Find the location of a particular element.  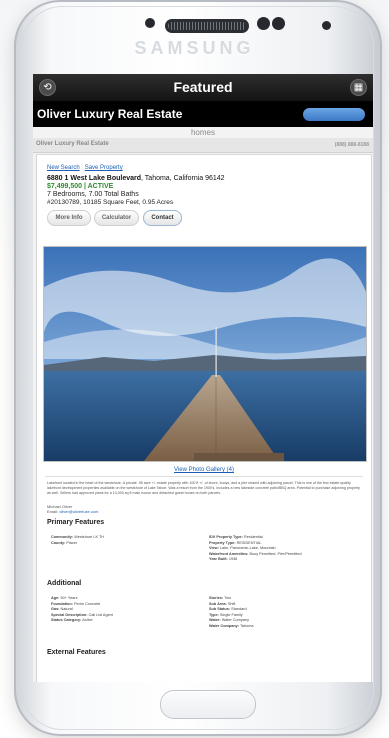

calculator-button: Calculator is located at coordinates (116, 218).